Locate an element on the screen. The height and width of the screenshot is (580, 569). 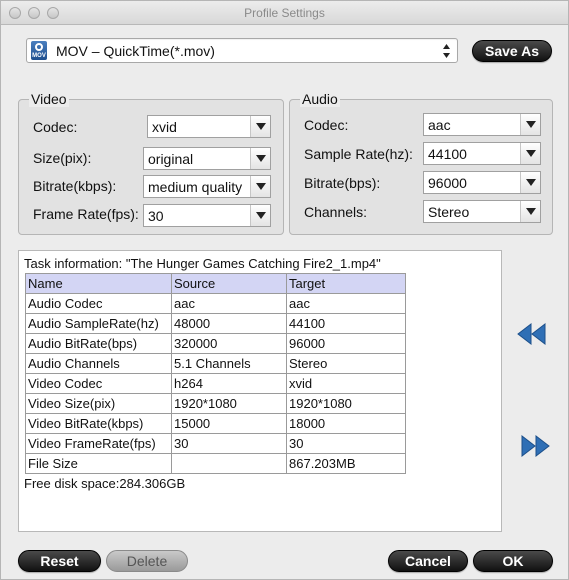
video-codec-value: xvid is located at coordinates (164, 127).